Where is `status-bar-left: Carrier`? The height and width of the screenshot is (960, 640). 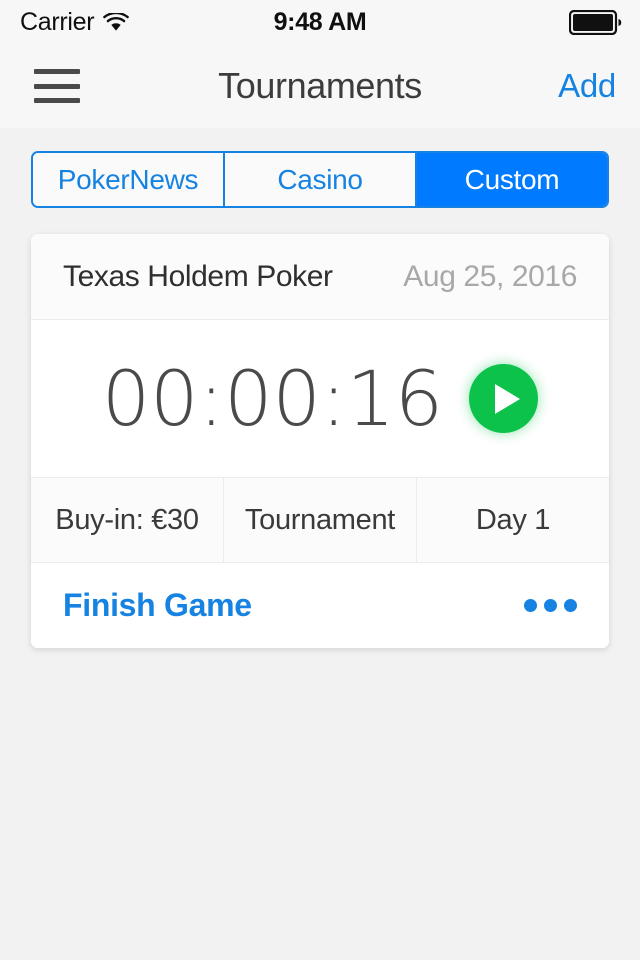 status-bar-left: Carrier is located at coordinates (75, 22).